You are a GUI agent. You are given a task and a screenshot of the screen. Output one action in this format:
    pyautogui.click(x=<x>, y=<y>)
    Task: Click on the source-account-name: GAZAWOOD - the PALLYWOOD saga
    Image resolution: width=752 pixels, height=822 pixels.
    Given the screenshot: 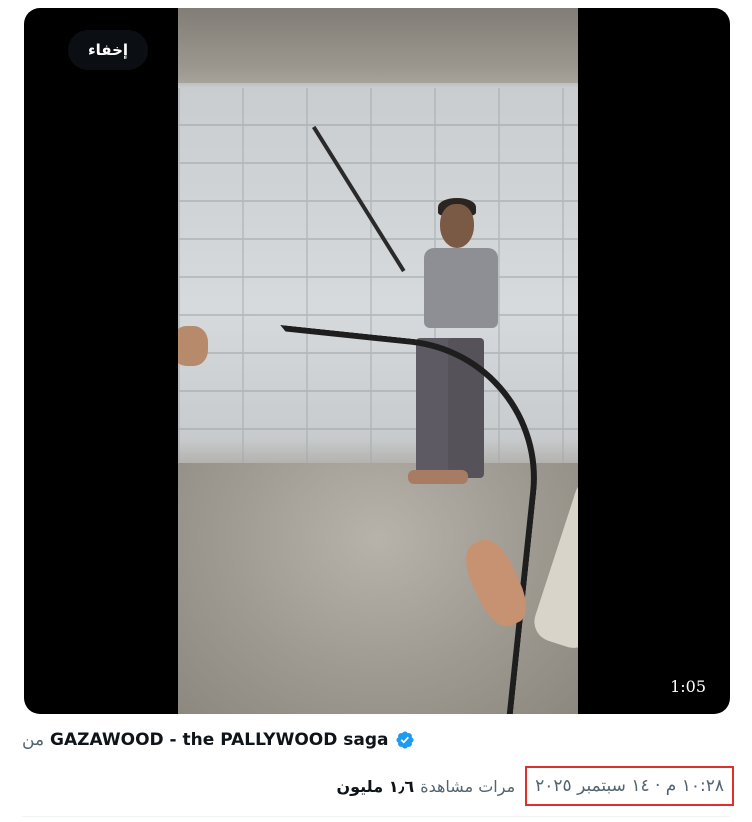 What is the action you would take?
    pyautogui.click(x=219, y=740)
    